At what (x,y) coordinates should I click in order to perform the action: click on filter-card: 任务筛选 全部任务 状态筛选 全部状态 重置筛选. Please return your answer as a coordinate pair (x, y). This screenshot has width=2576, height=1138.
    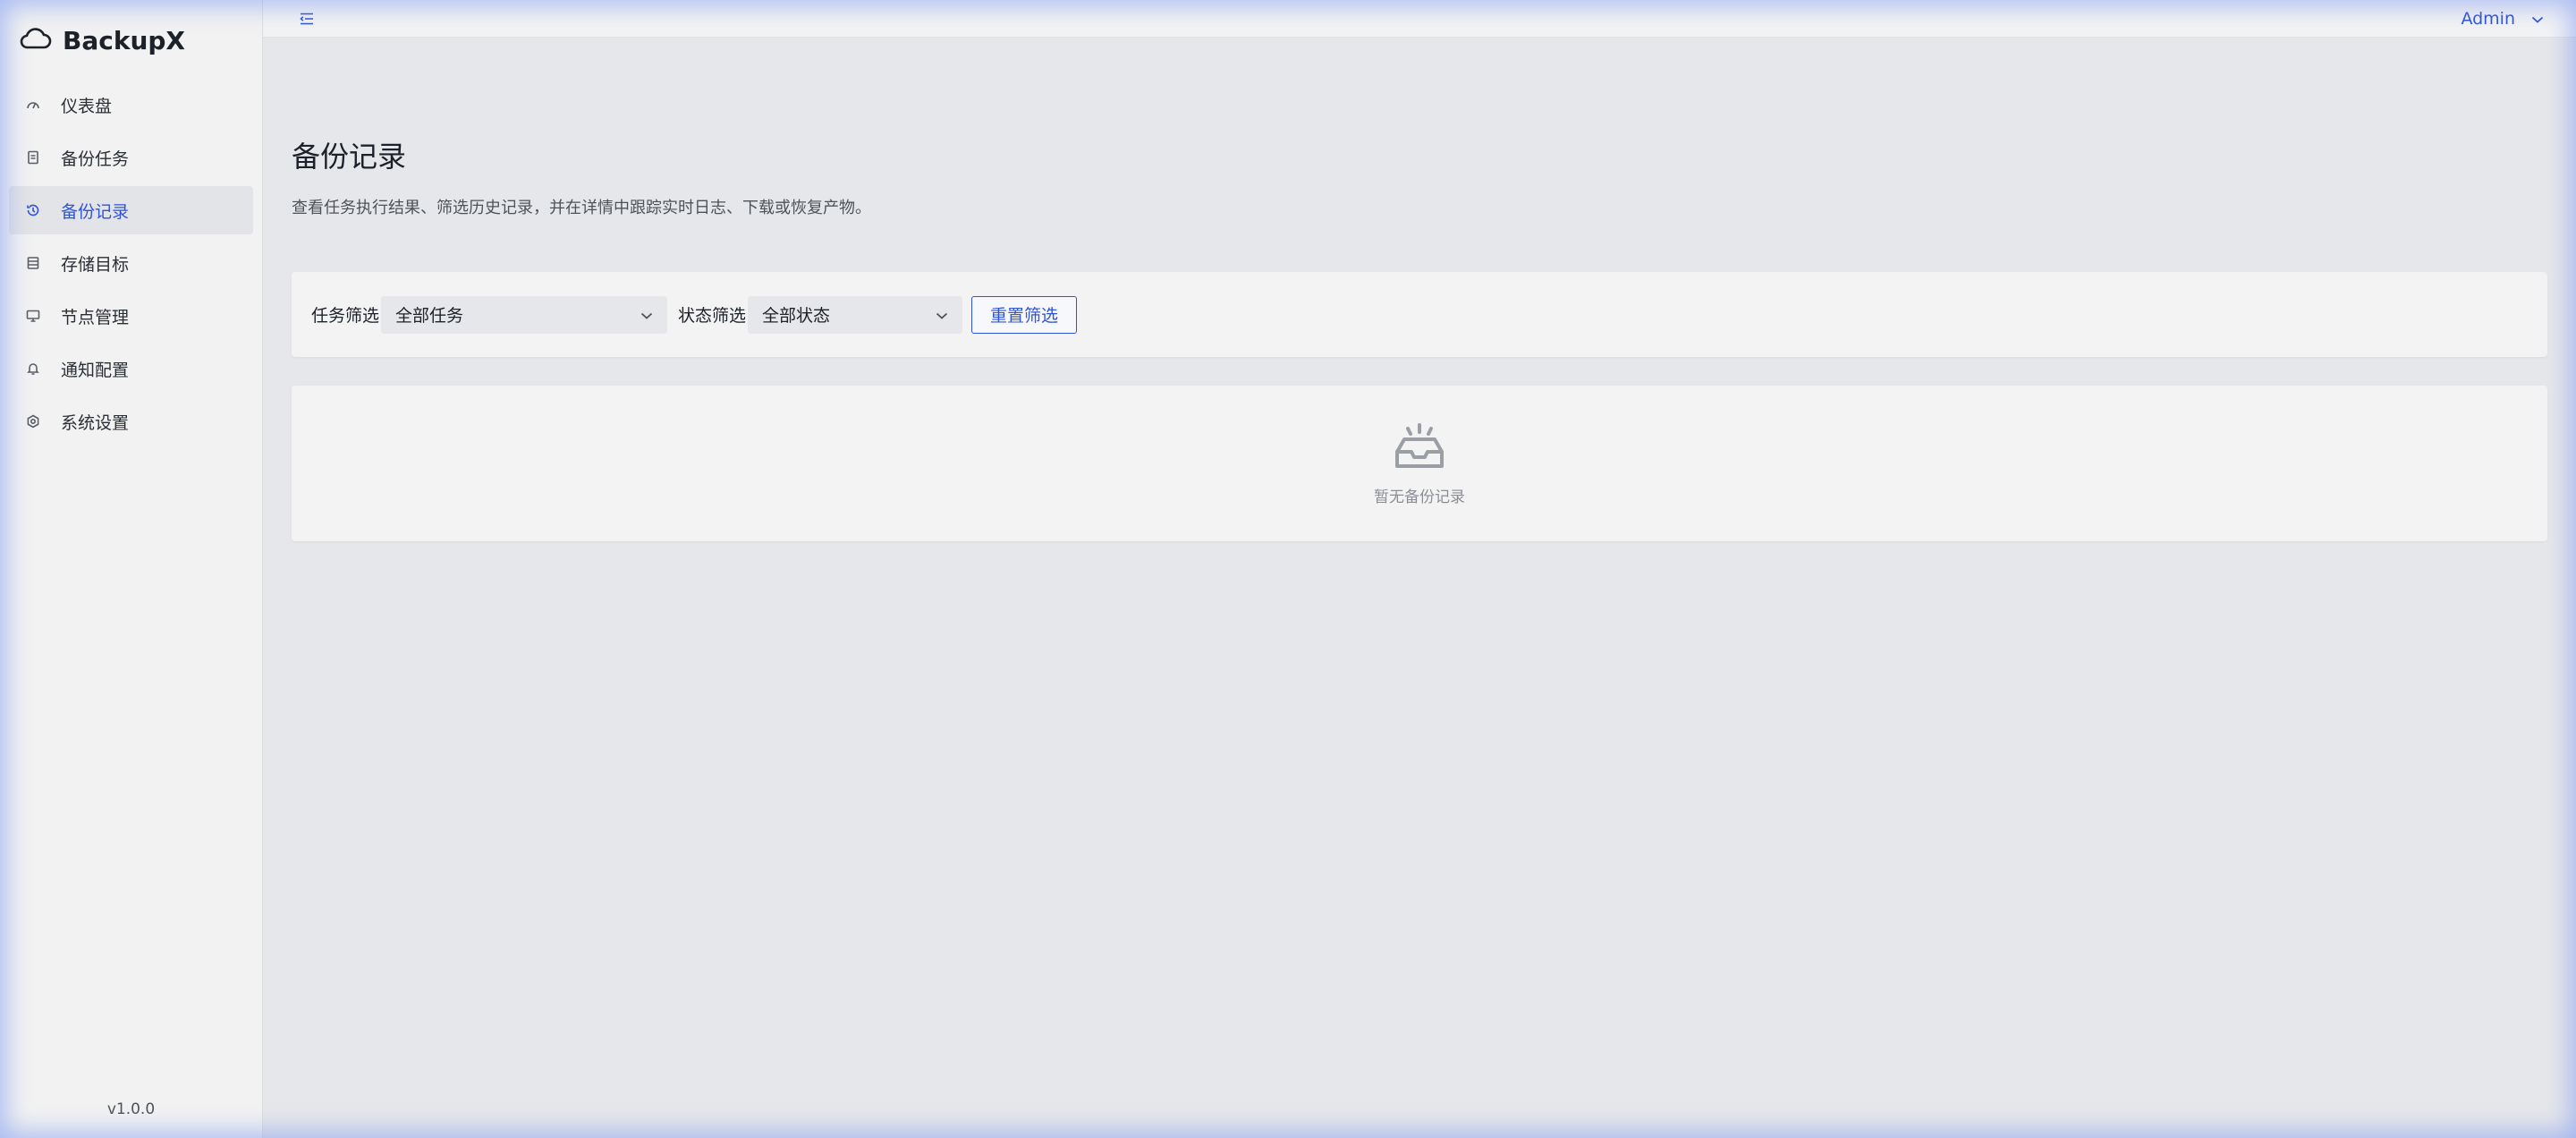
    Looking at the image, I should click on (1419, 314).